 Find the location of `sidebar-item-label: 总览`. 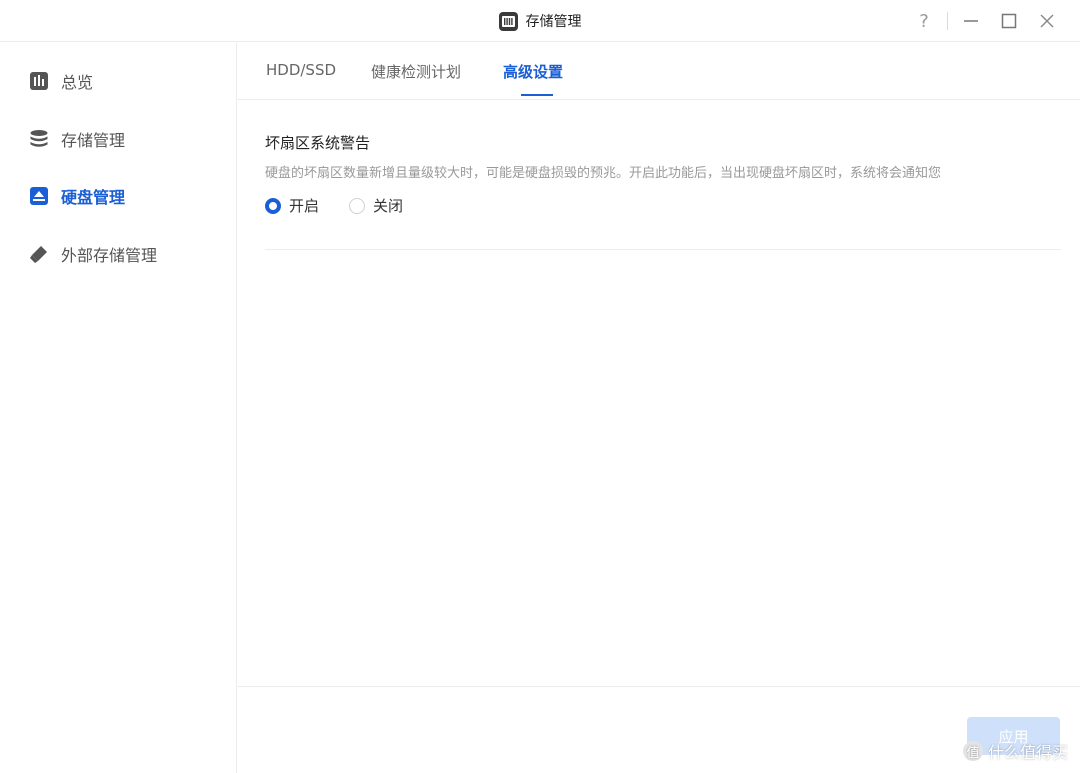

sidebar-item-label: 总览 is located at coordinates (77, 82).